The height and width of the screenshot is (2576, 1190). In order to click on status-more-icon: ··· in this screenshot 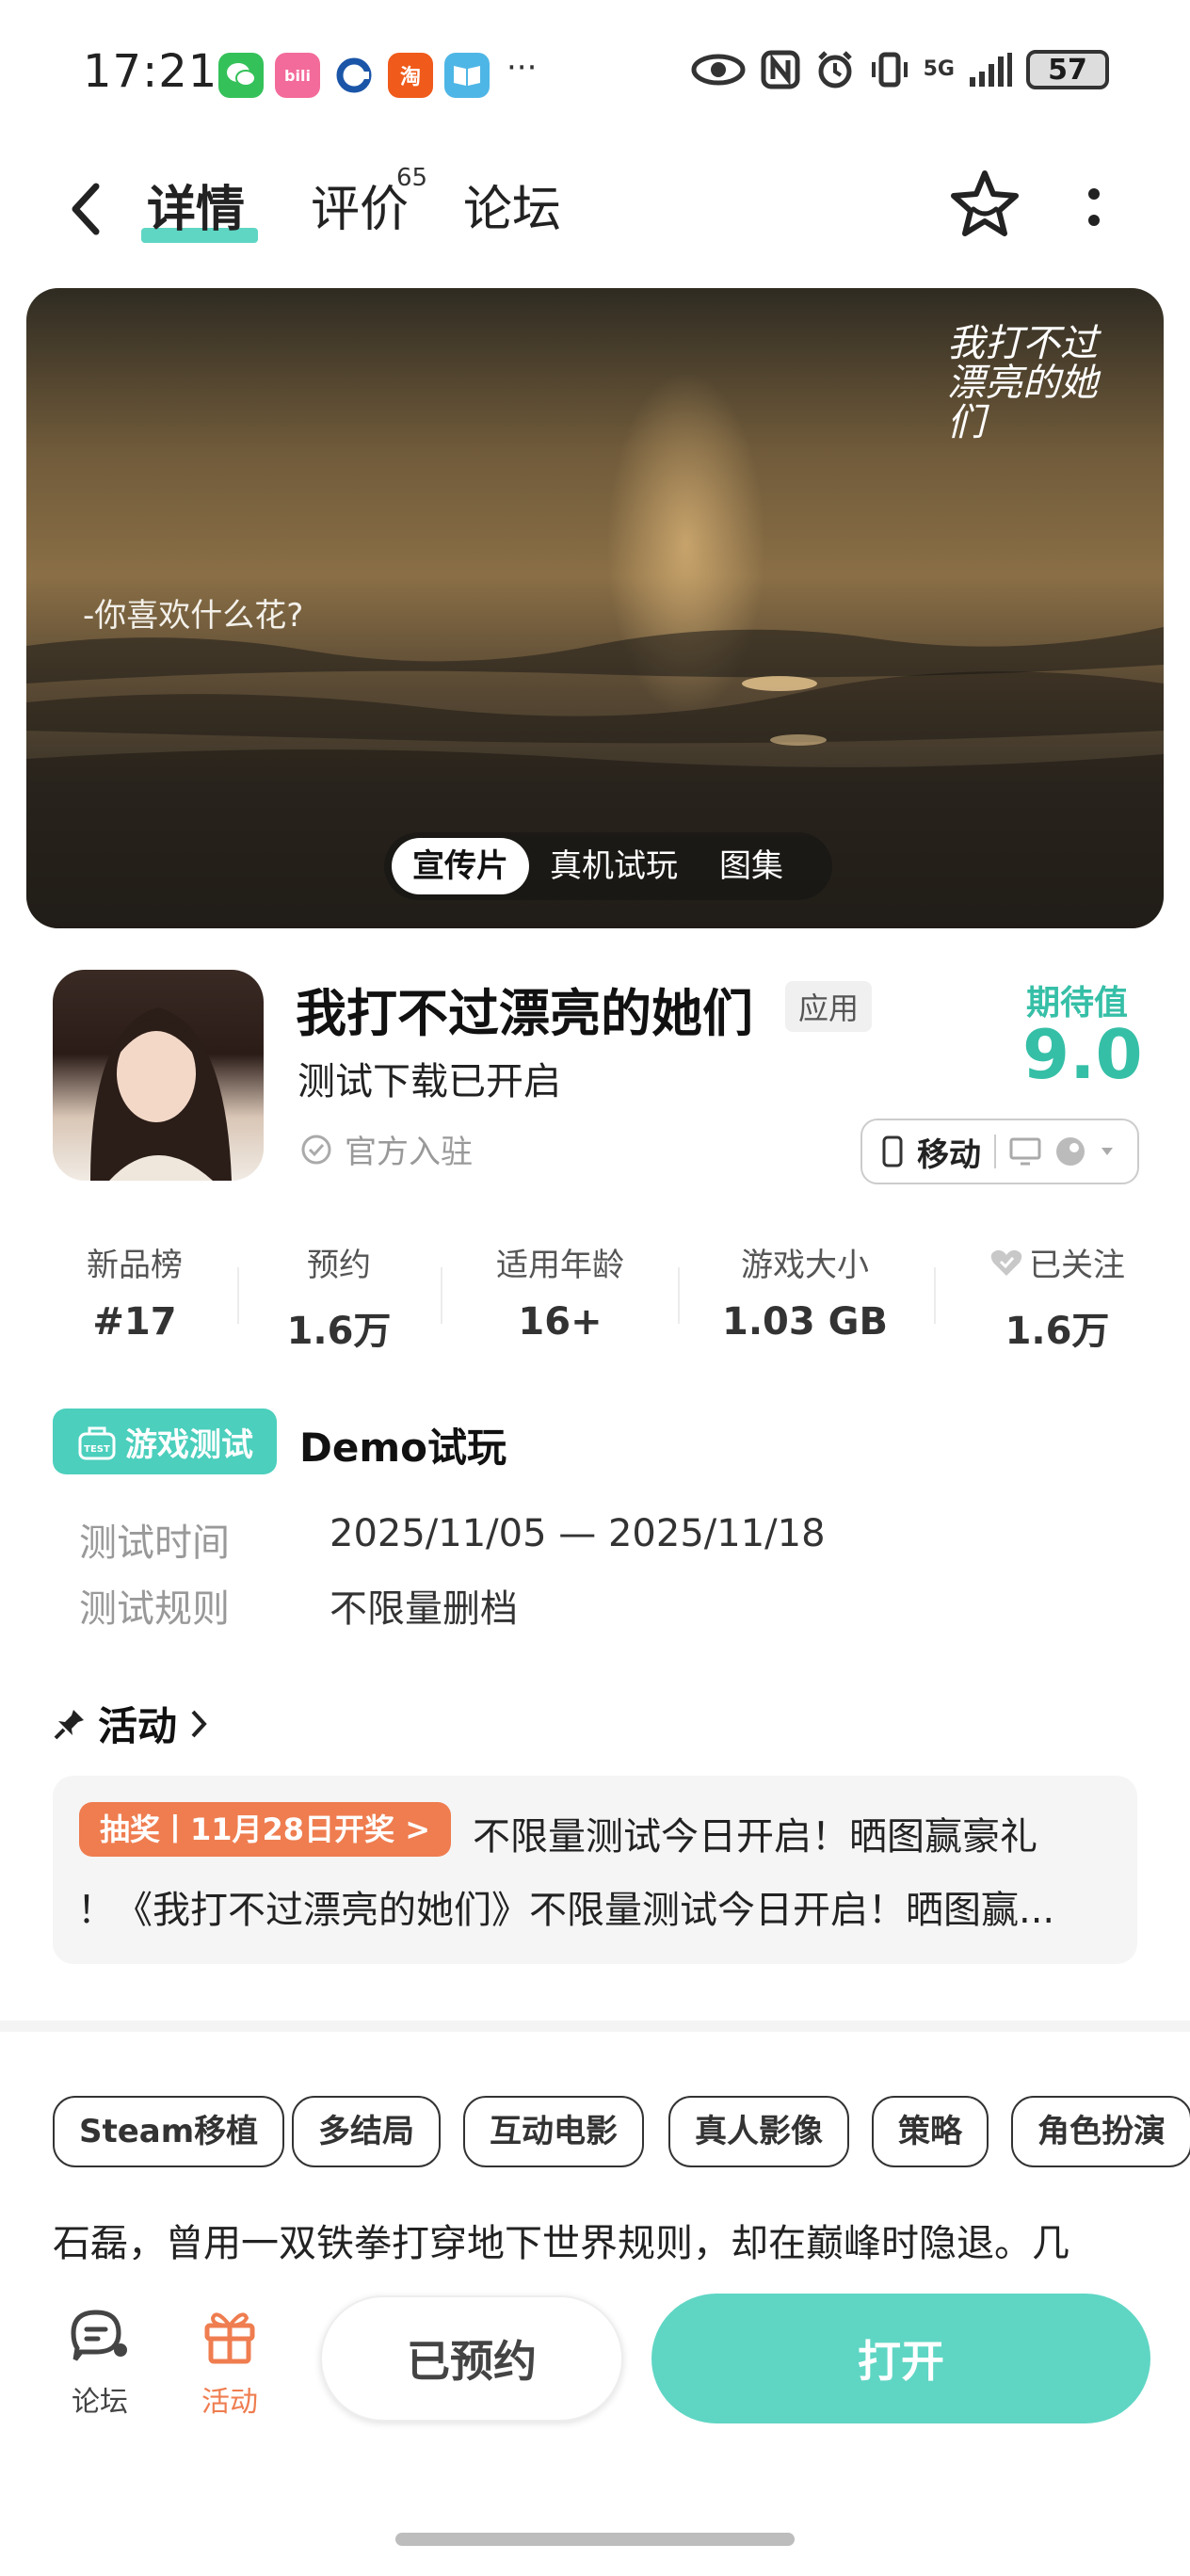, I will do `click(522, 68)`.